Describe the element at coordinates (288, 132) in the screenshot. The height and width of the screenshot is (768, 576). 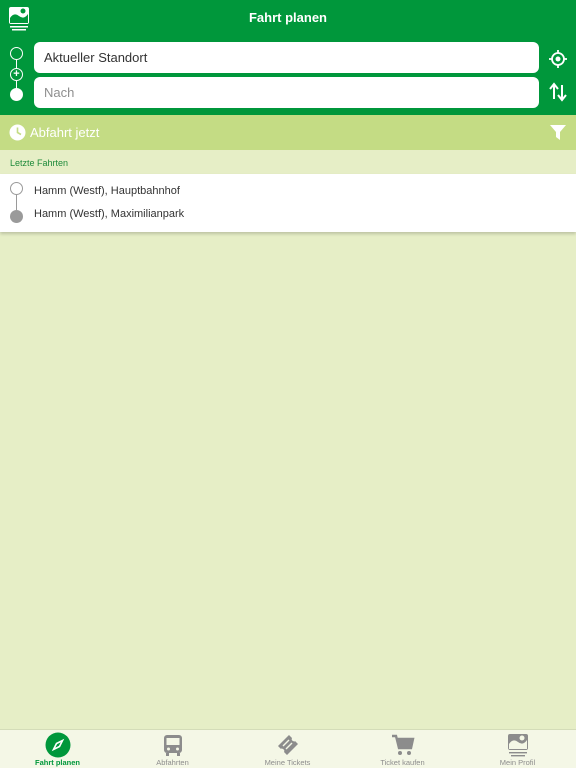
I see `departure-time-bar: Abfahrt jetzt` at that location.